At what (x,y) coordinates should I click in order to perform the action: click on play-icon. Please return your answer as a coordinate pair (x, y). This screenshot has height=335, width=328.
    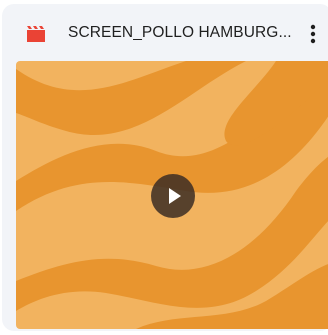
    Looking at the image, I should click on (175, 196).